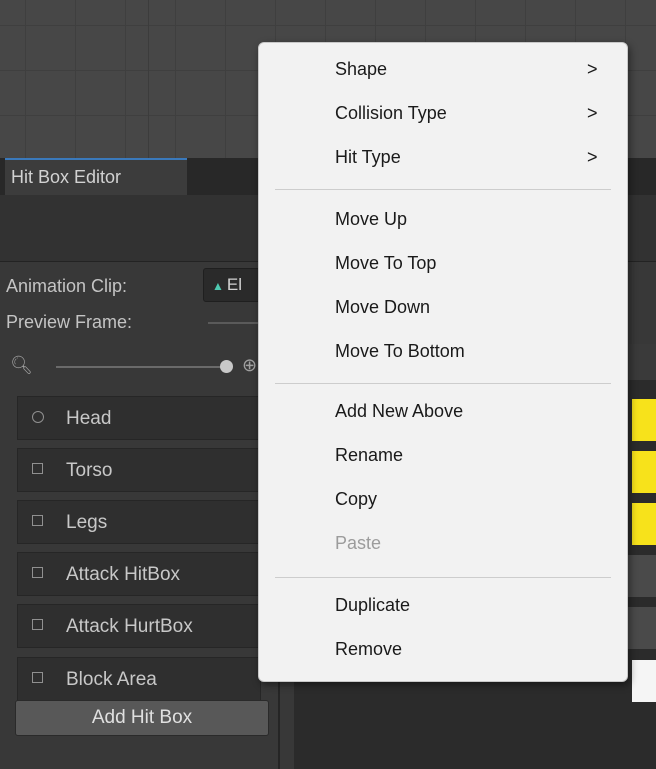  What do you see at coordinates (139, 522) in the screenshot?
I see `hitbox-item: Legs` at bounding box center [139, 522].